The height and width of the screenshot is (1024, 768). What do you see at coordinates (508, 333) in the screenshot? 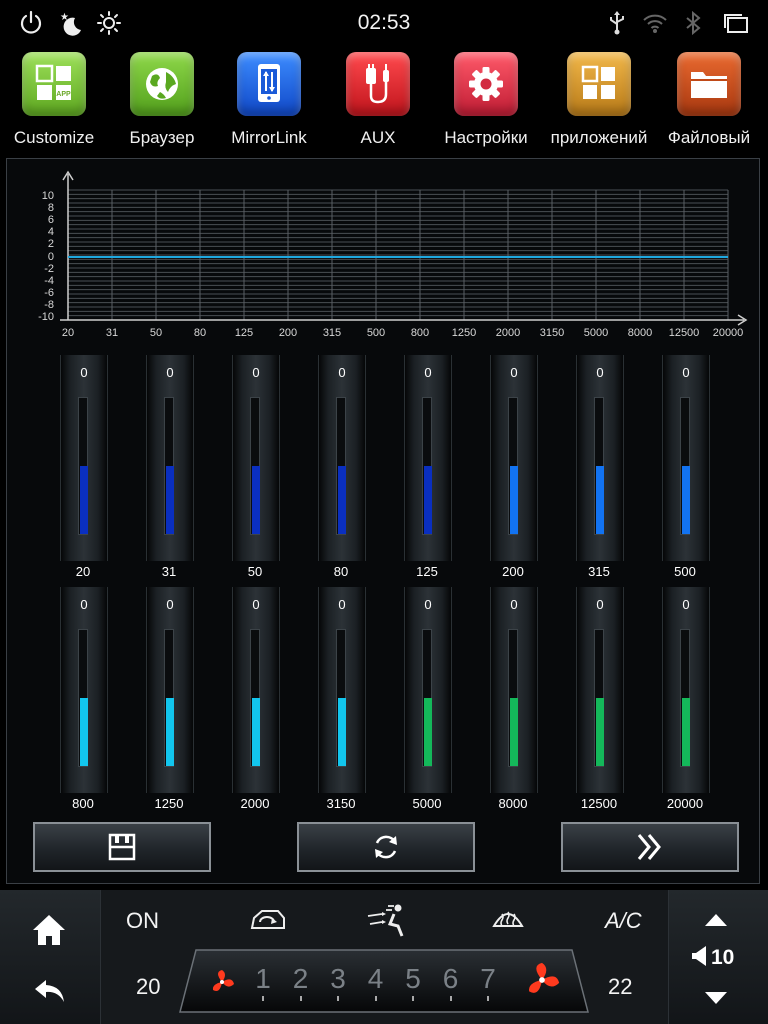
I see `x-tick-label: 2000` at bounding box center [508, 333].